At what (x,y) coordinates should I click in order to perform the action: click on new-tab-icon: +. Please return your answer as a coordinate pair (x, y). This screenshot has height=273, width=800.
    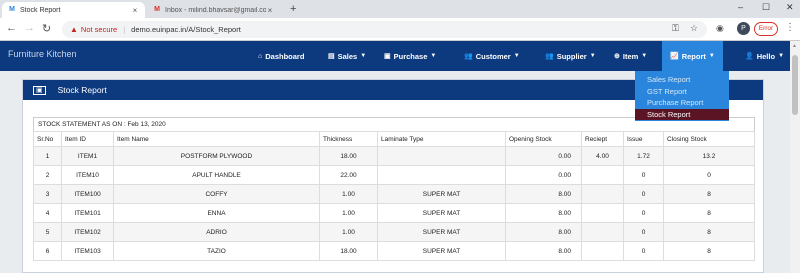
    Looking at the image, I should click on (293, 9).